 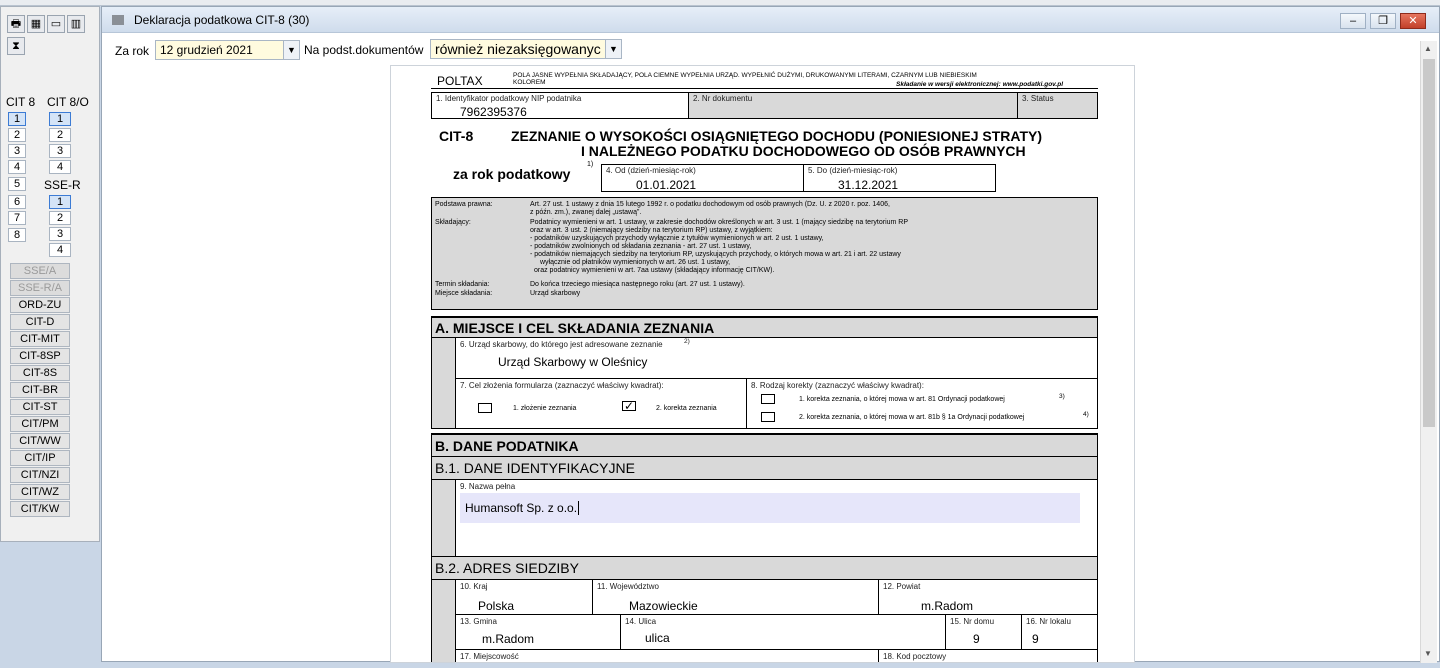 What do you see at coordinates (17, 151) in the screenshot?
I see `cit8-page-3: 3` at bounding box center [17, 151].